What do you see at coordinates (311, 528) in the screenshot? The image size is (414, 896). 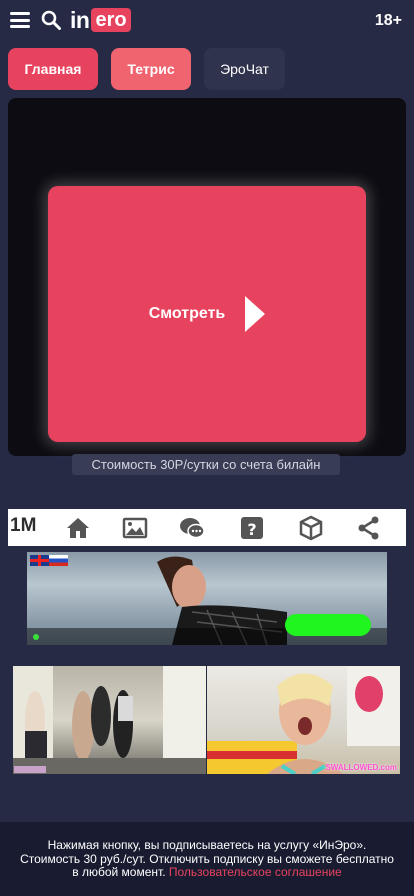 I see `cube-icon` at bounding box center [311, 528].